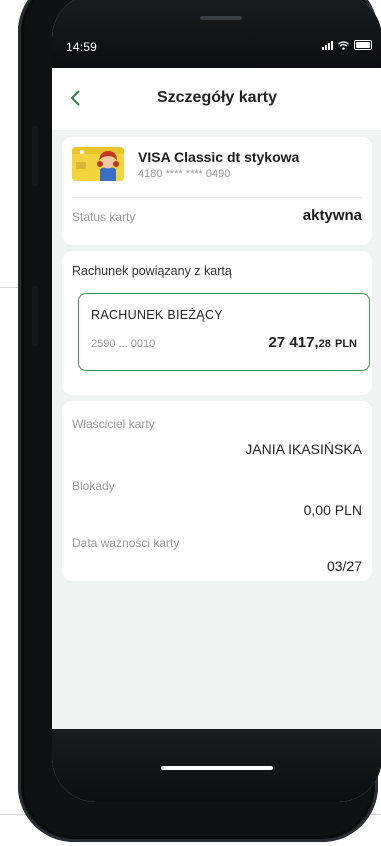 This screenshot has height=846, width=381. What do you see at coordinates (344, 566) in the screenshot?
I see `expiry-value: 03/27` at bounding box center [344, 566].